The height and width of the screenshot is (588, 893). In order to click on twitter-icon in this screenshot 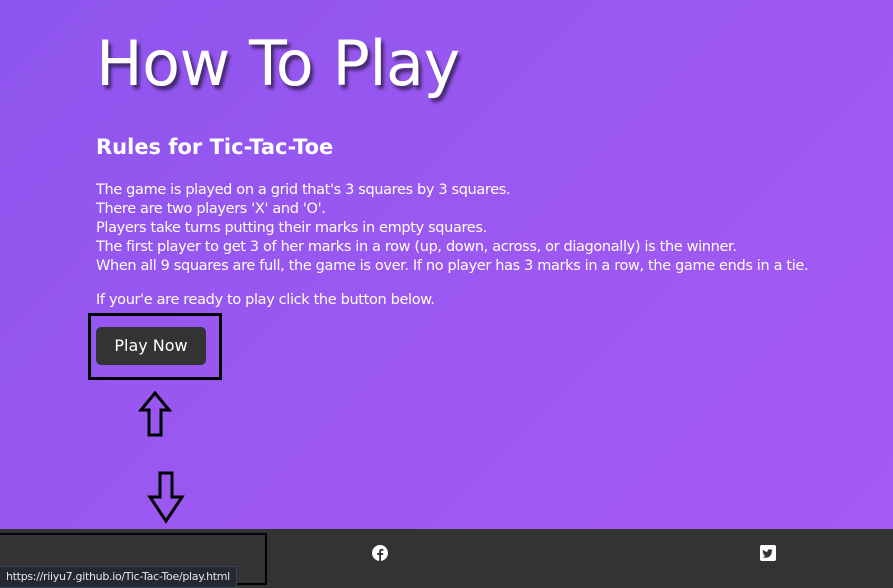, I will do `click(768, 553)`.